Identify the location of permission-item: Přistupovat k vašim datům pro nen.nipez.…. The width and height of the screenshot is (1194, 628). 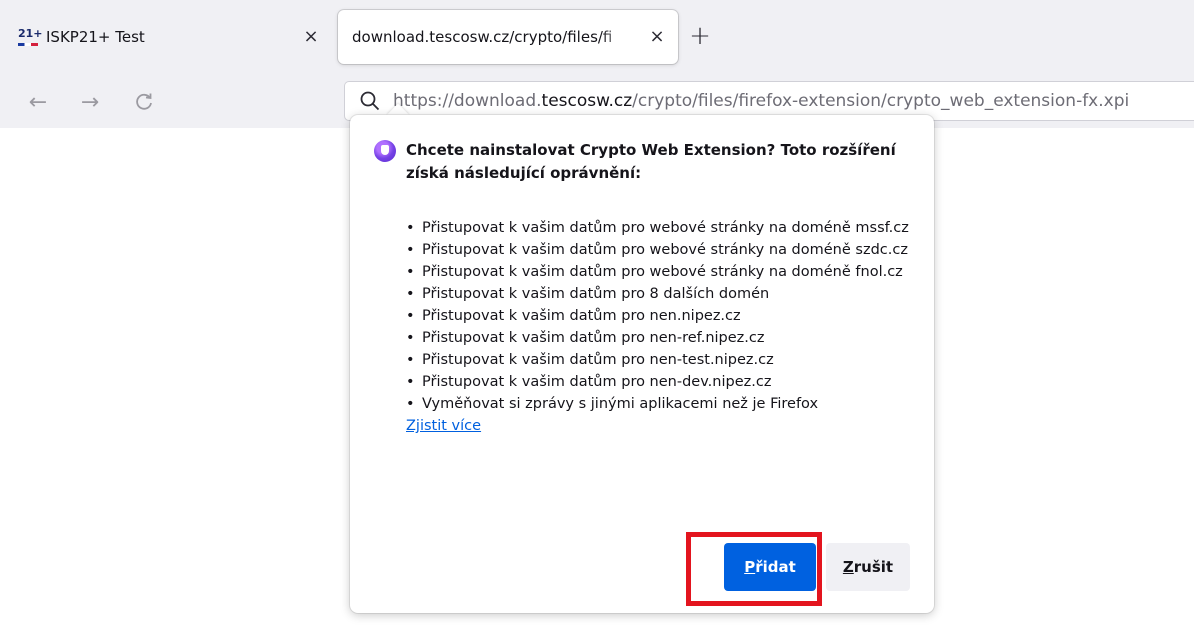
(658, 316).